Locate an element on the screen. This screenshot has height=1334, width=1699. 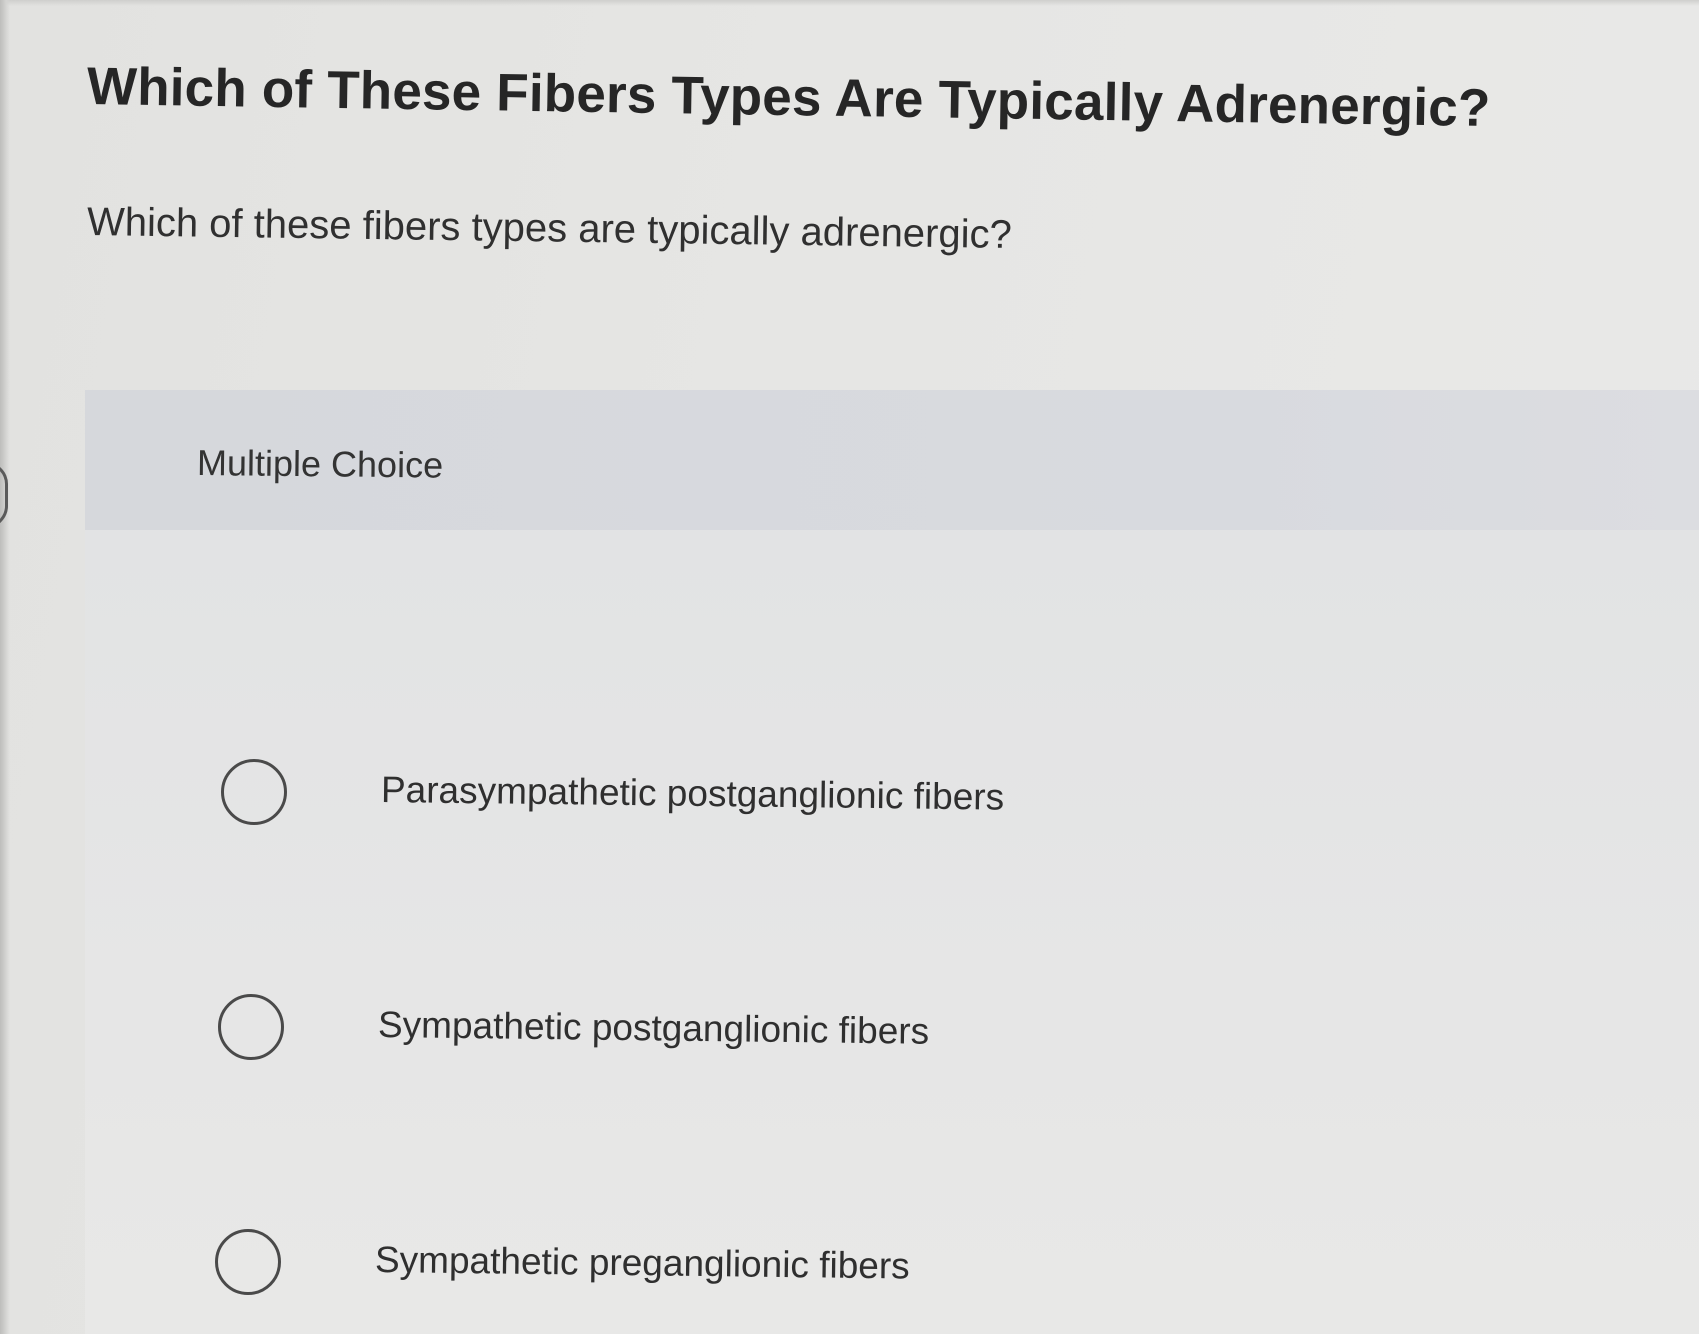
answer-option: Sympathetic postganglionic fibers is located at coordinates (868, 1027).